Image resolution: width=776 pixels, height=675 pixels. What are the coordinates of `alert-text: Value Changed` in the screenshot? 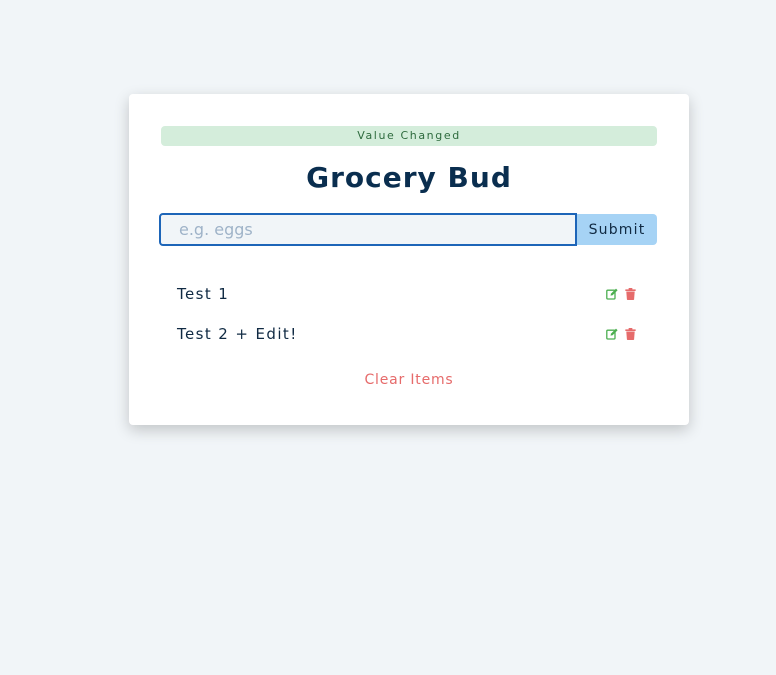 It's located at (409, 135).